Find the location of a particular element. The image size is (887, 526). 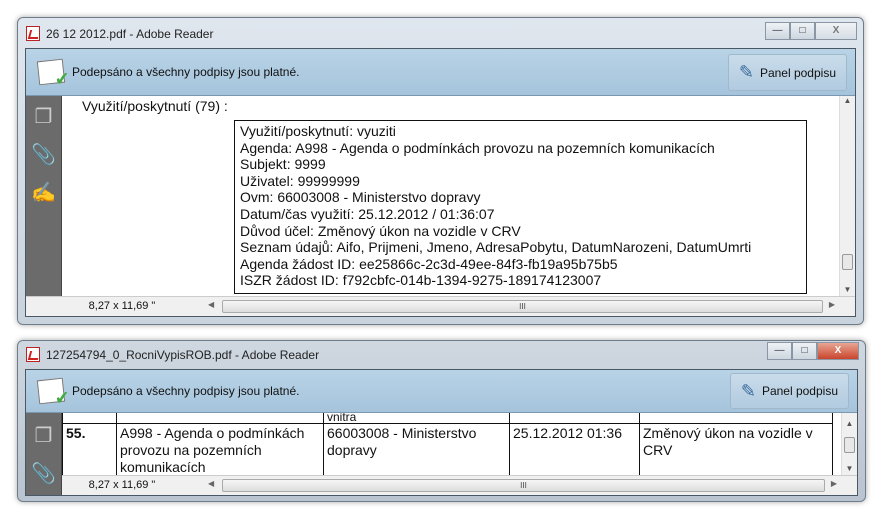

signatures-icon: ✍ is located at coordinates (43, 195).